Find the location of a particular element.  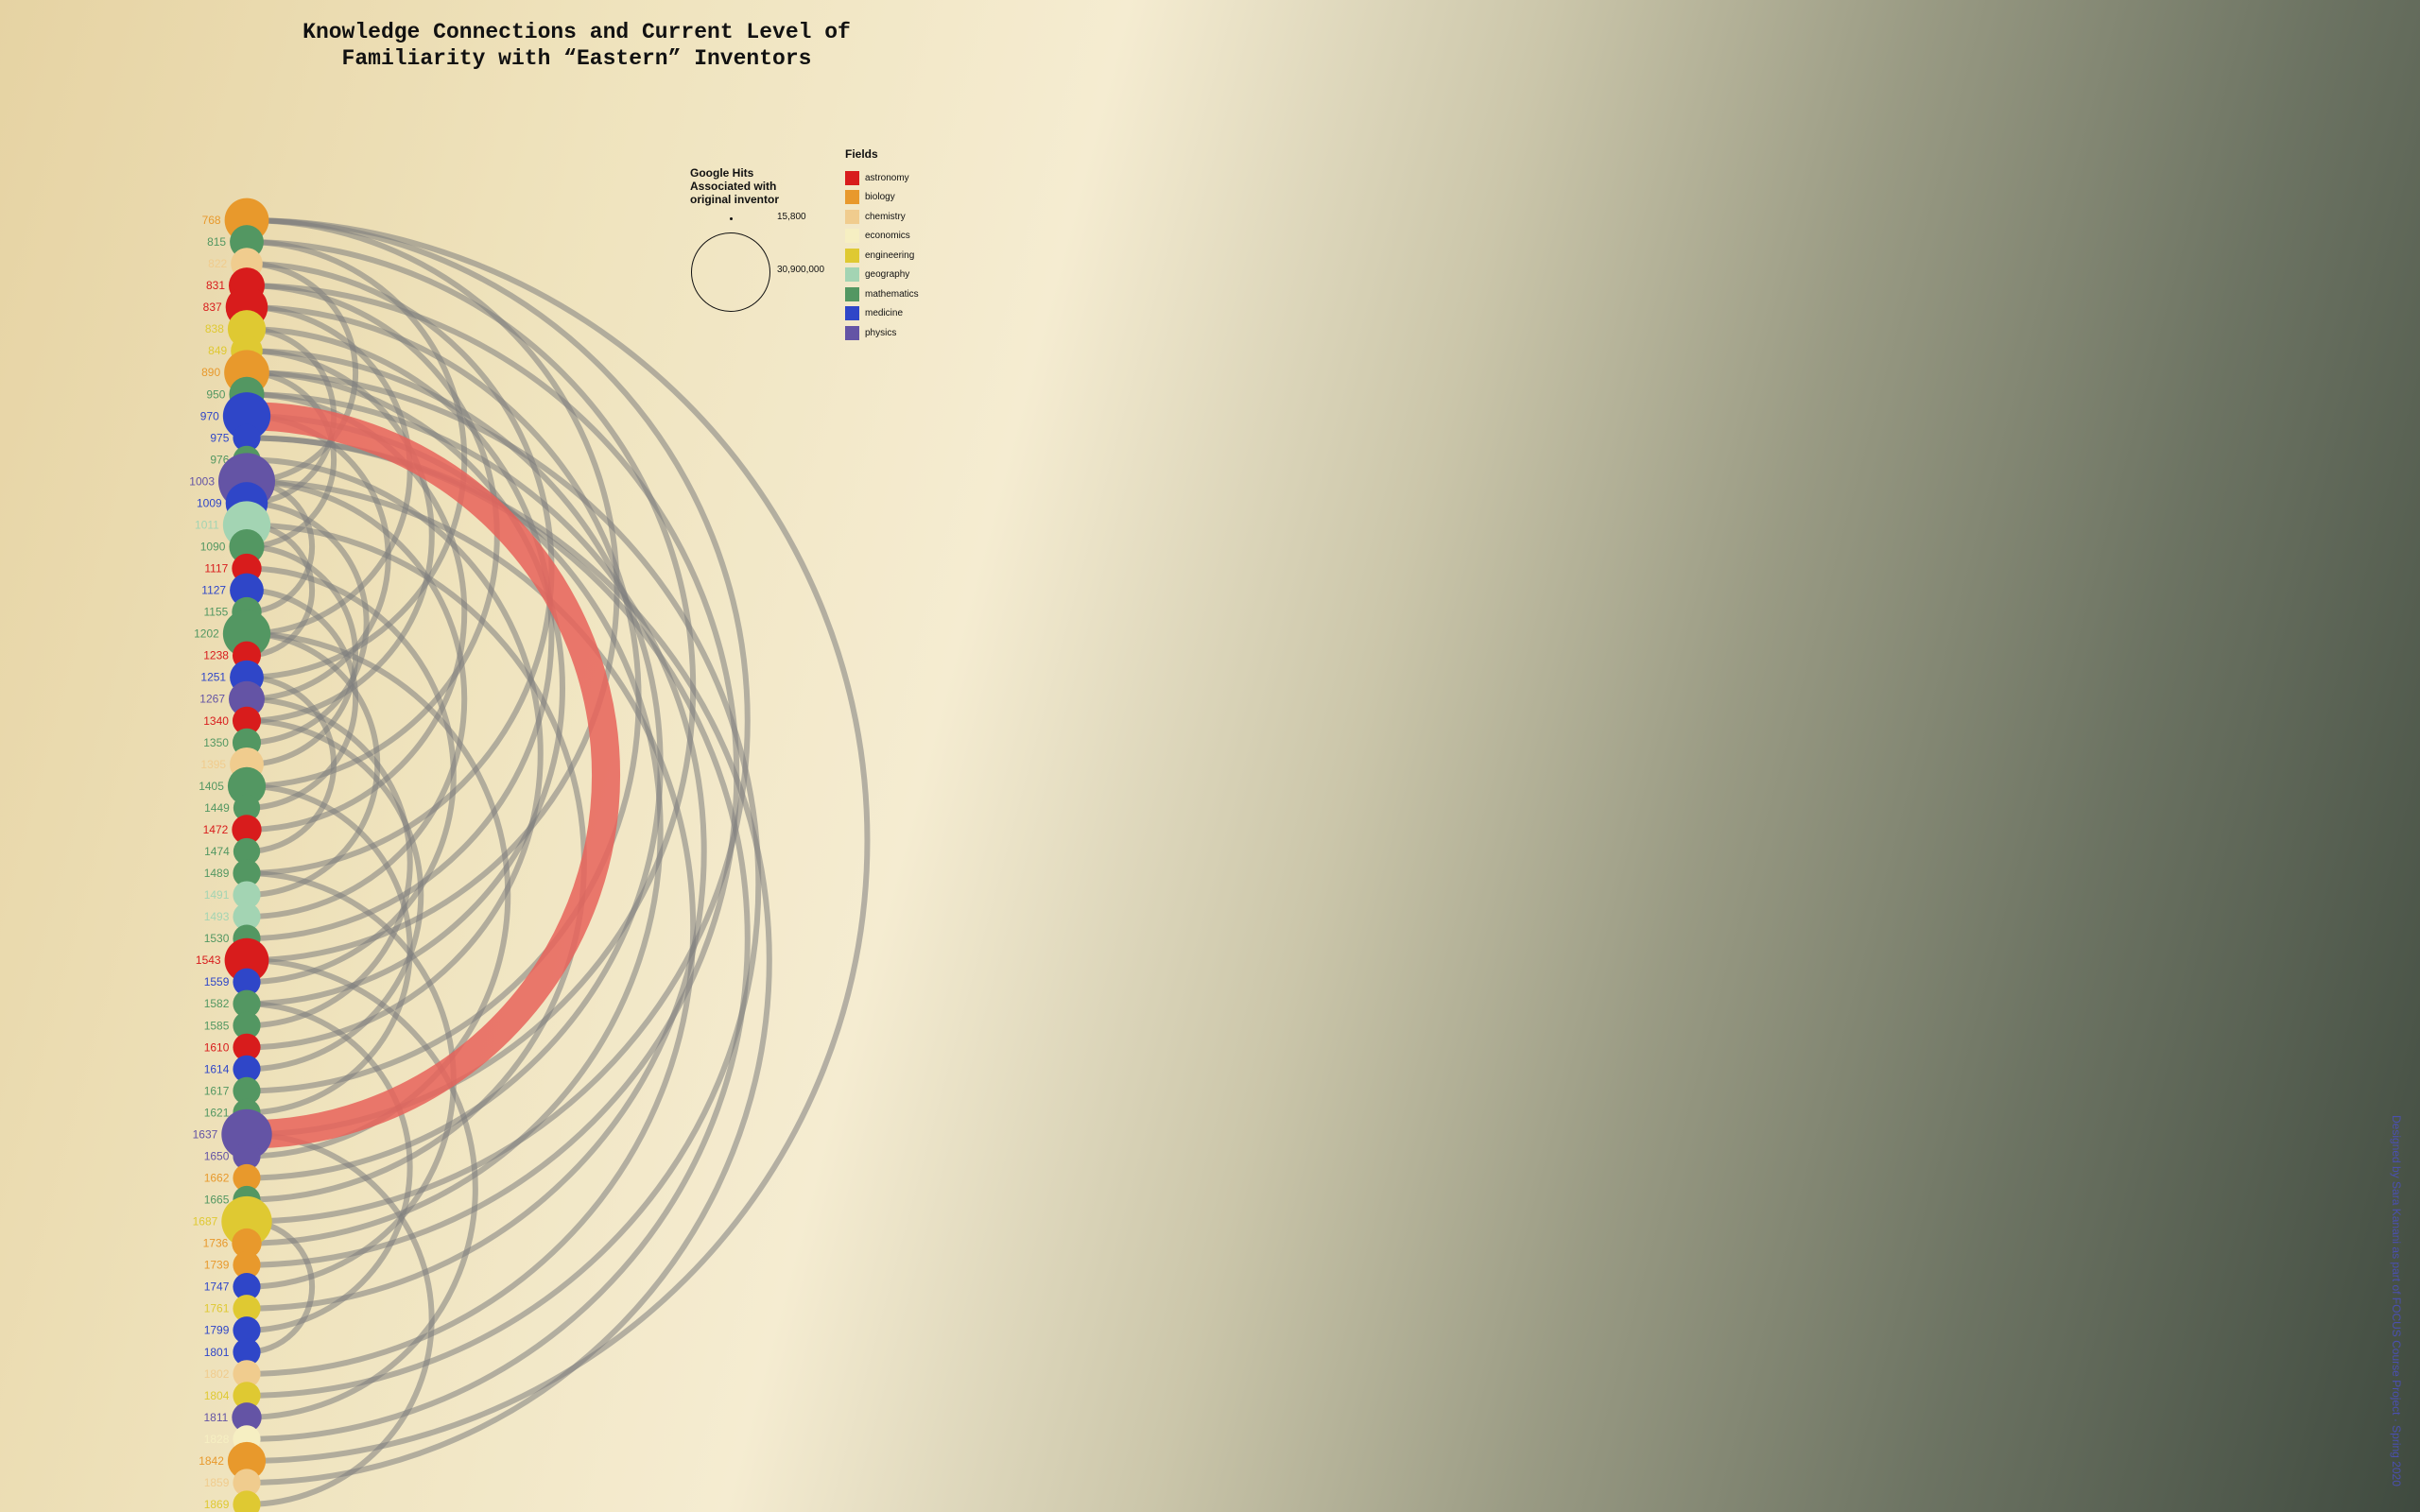

year-label-1117: 1117 is located at coordinates (216, 569).